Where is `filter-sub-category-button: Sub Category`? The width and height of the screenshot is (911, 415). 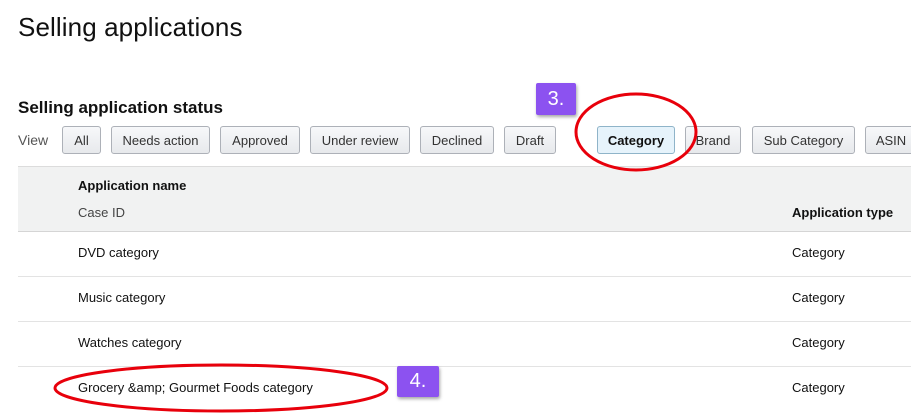
filter-sub-category-button: Sub Category is located at coordinates (803, 140).